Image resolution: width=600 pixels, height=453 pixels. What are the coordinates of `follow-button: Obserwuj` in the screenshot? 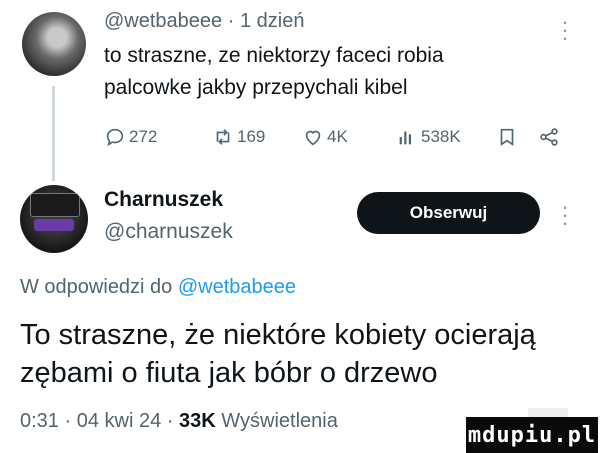 It's located at (448, 213).